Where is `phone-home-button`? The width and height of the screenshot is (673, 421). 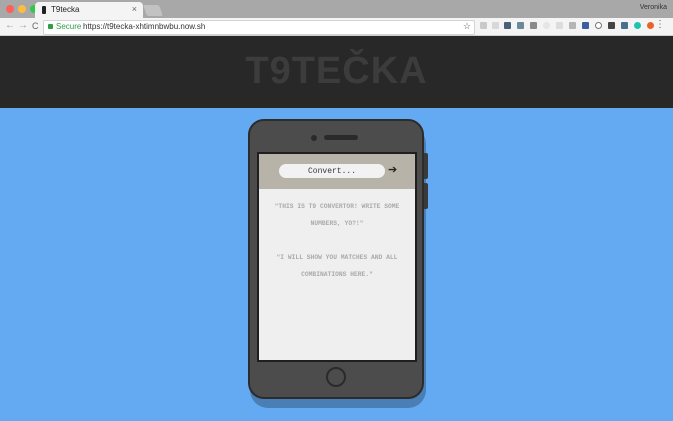
phone-home-button is located at coordinates (336, 377).